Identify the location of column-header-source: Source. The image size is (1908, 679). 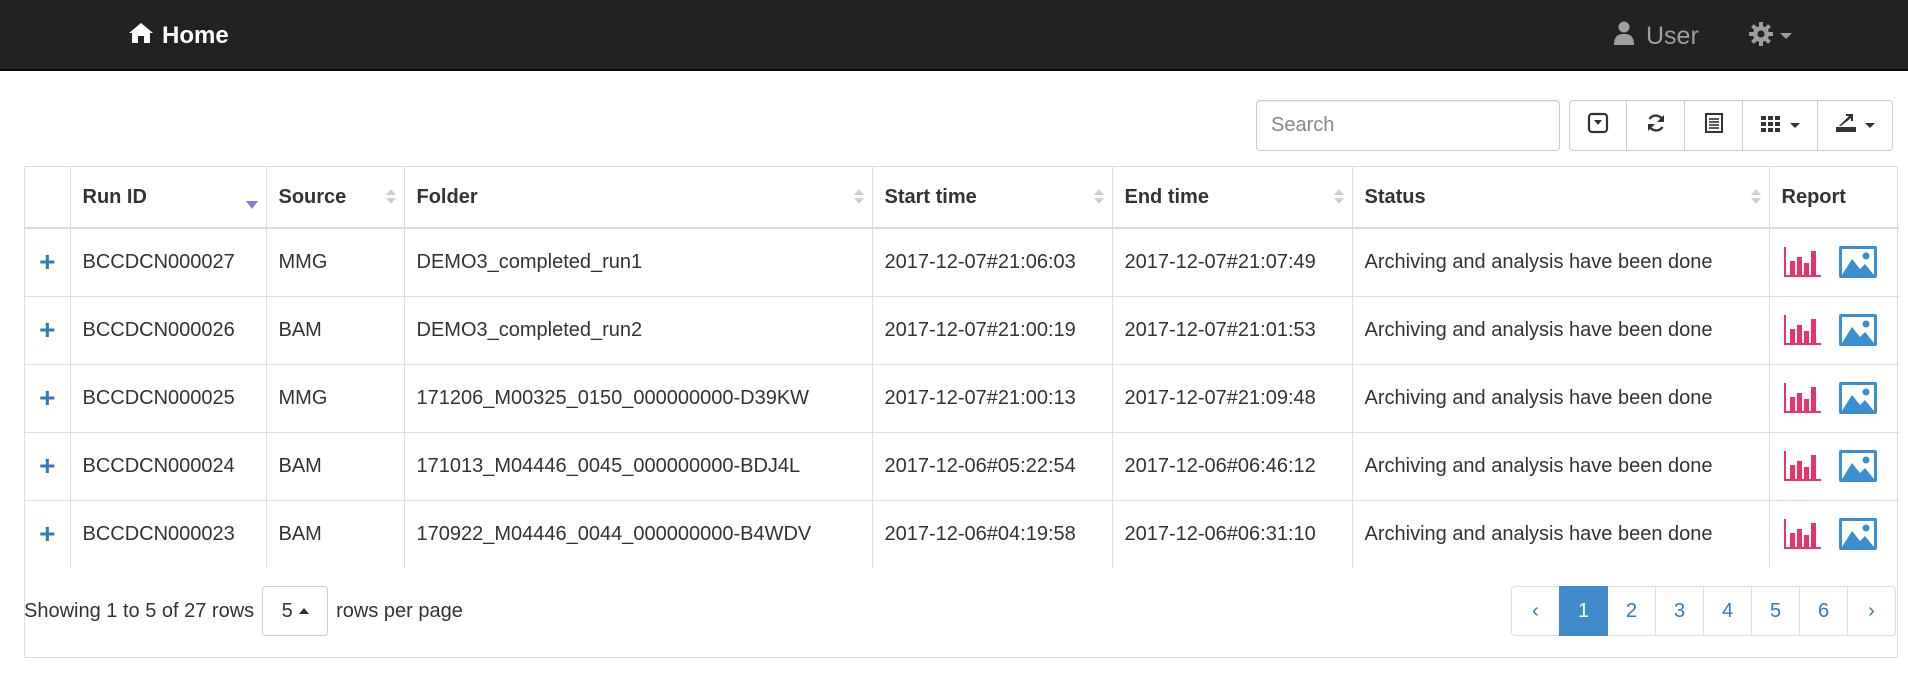
(334, 198).